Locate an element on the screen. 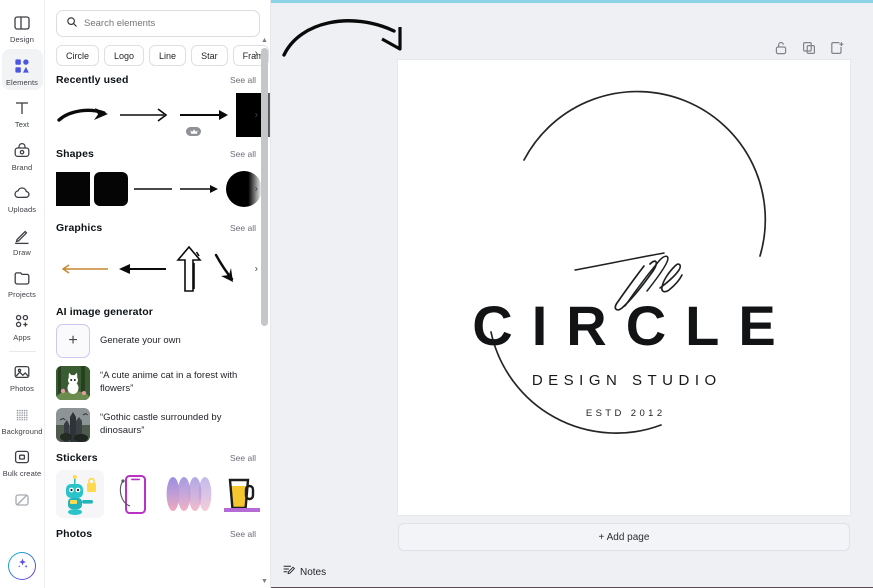 This screenshot has height=588, width=873. scroll-right-shapes: › is located at coordinates (256, 189).